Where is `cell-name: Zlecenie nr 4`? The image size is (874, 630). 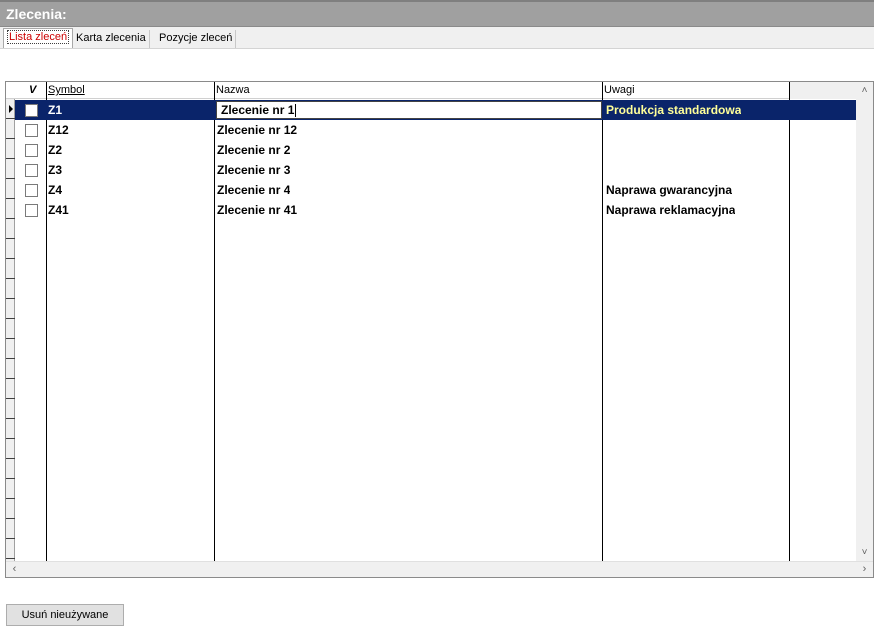 cell-name: Zlecenie nr 4 is located at coordinates (254, 190).